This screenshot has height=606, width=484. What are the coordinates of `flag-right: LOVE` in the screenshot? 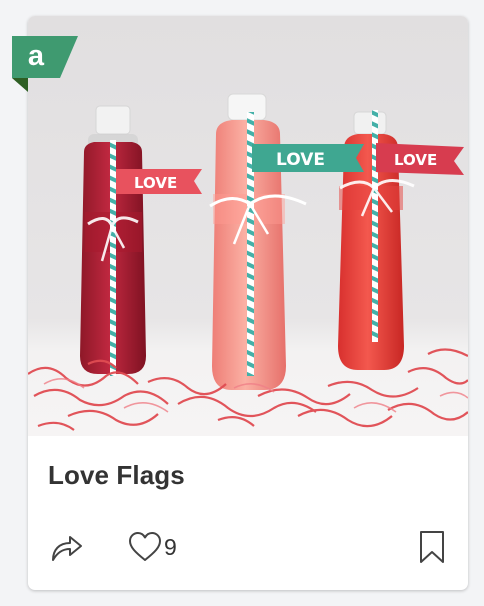 It's located at (420, 159).